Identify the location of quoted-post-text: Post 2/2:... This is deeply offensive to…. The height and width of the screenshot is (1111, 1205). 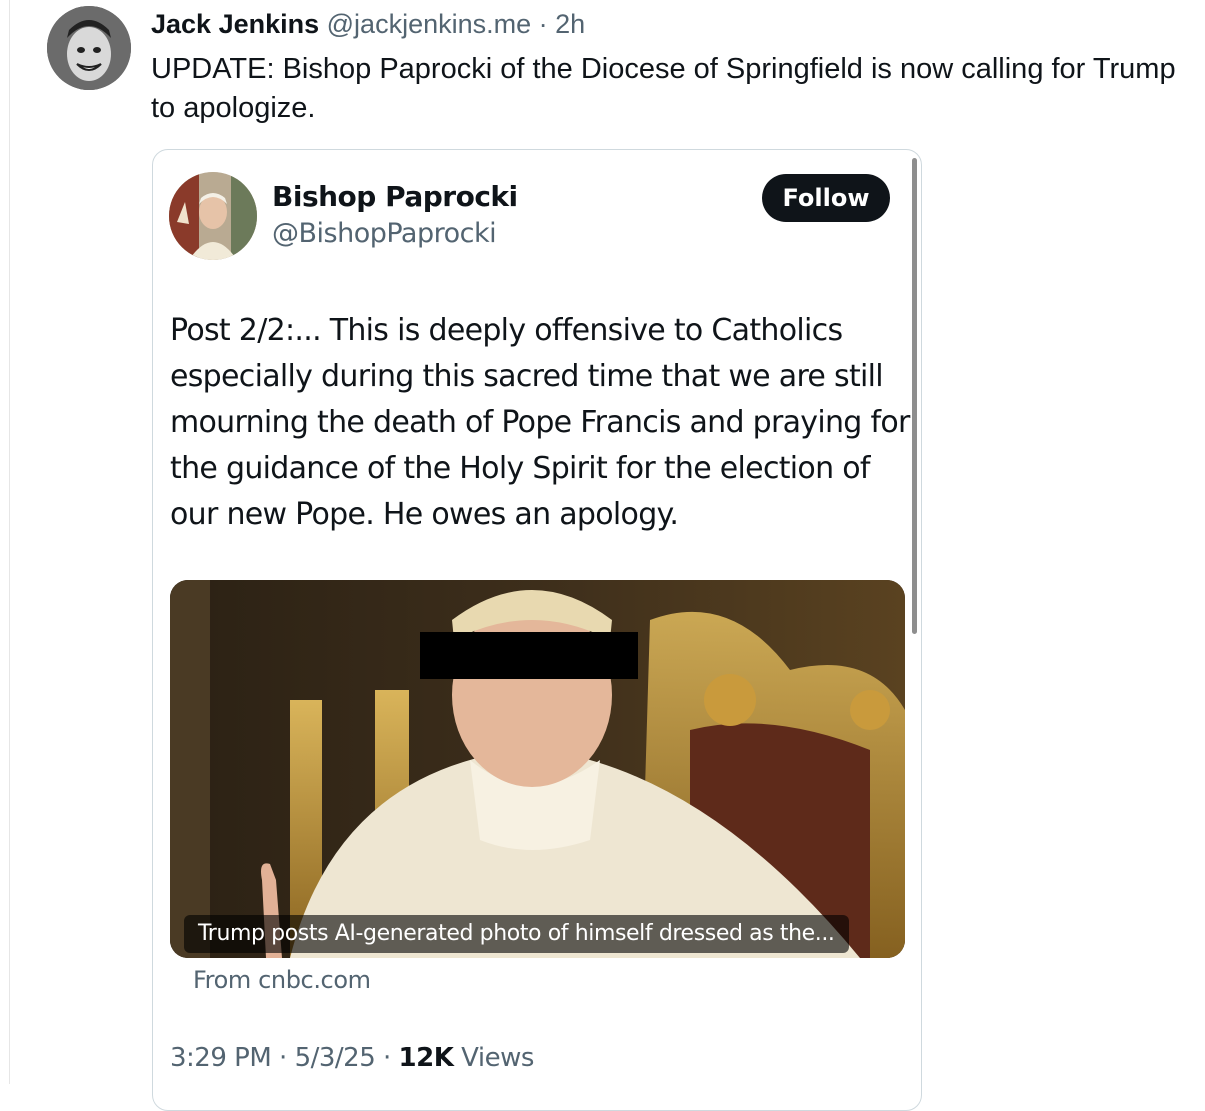
(540, 422).